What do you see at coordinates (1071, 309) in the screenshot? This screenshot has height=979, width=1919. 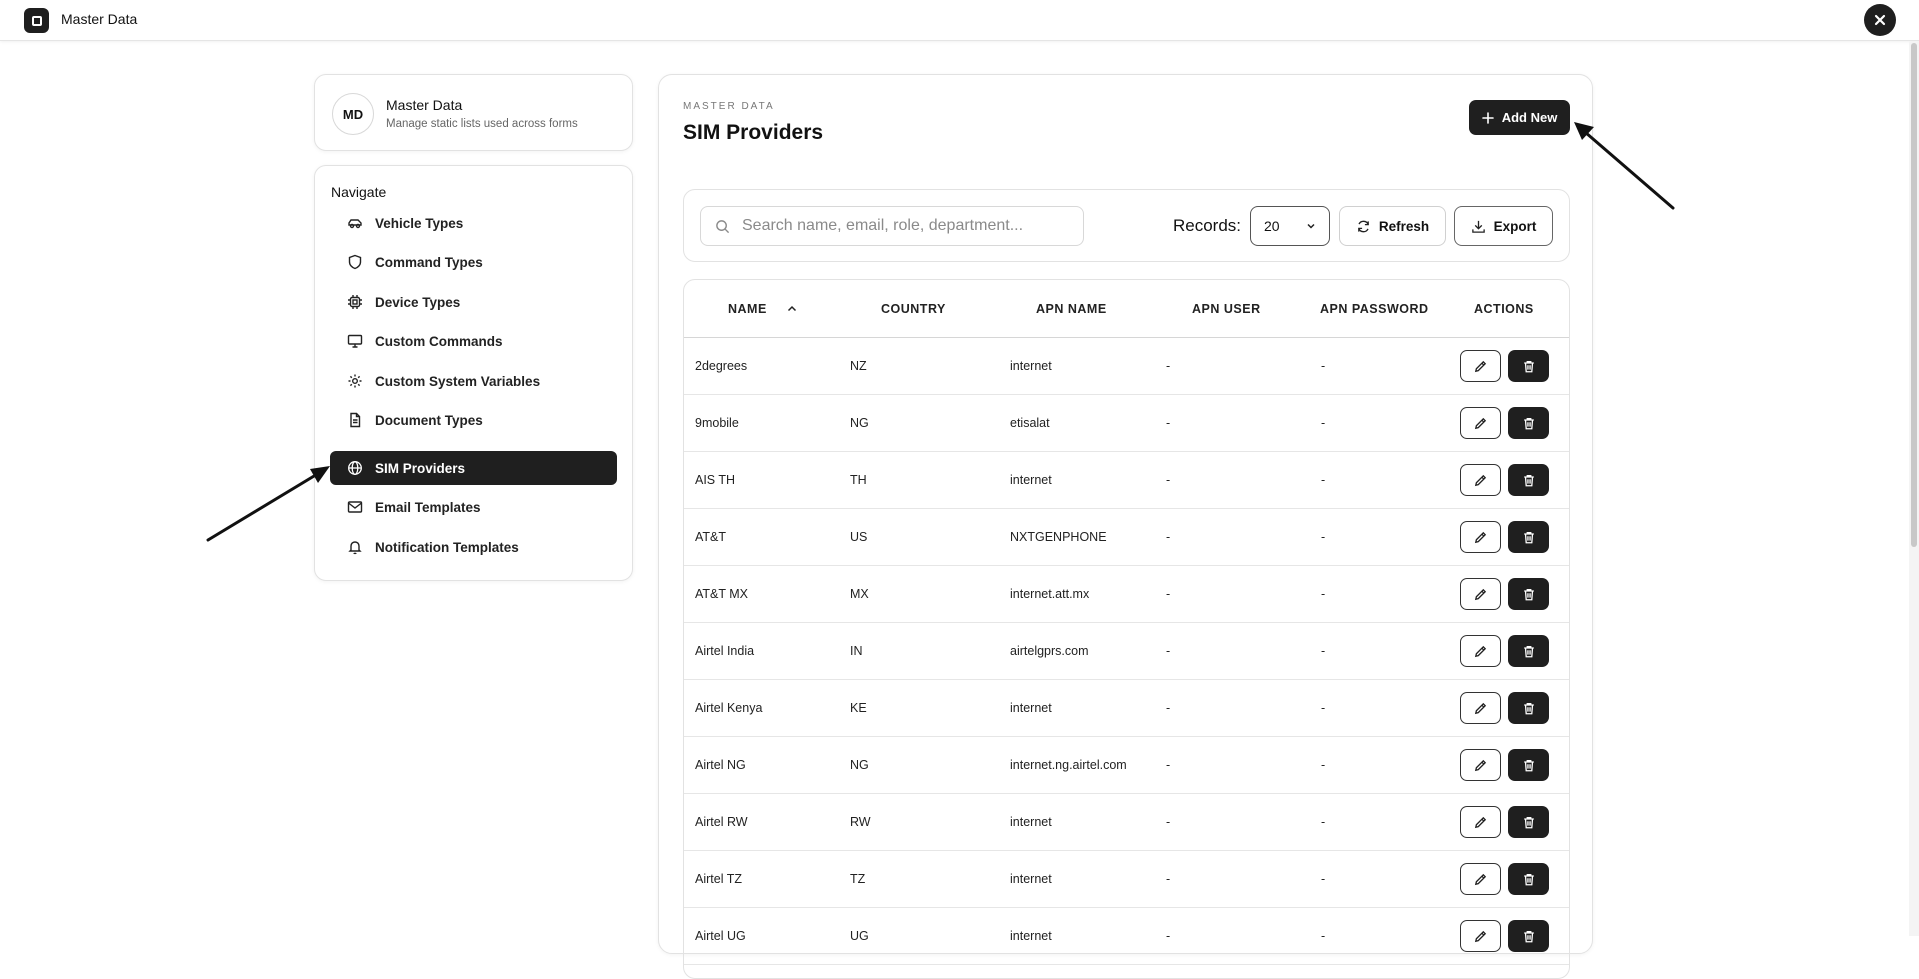 I see `column-header-apn-name: APN NAME` at bounding box center [1071, 309].